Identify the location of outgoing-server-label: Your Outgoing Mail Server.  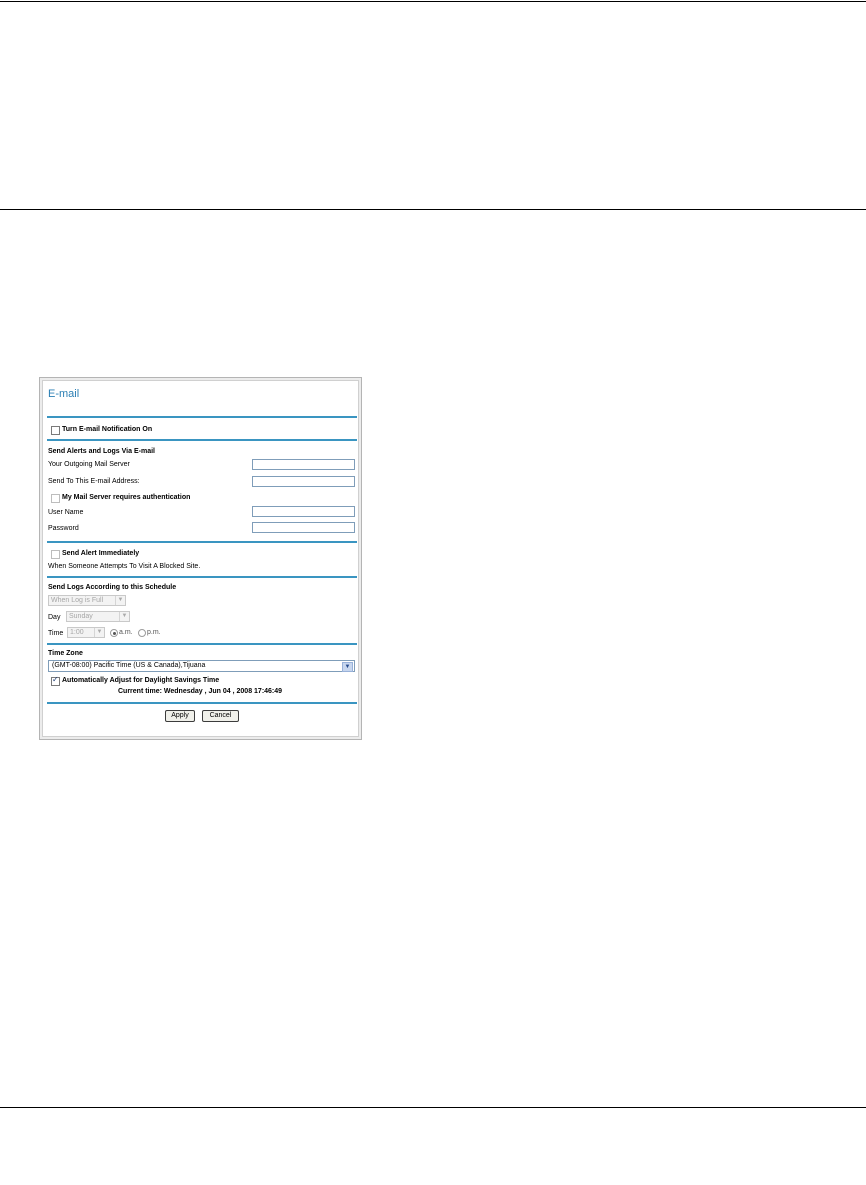
(89, 464).